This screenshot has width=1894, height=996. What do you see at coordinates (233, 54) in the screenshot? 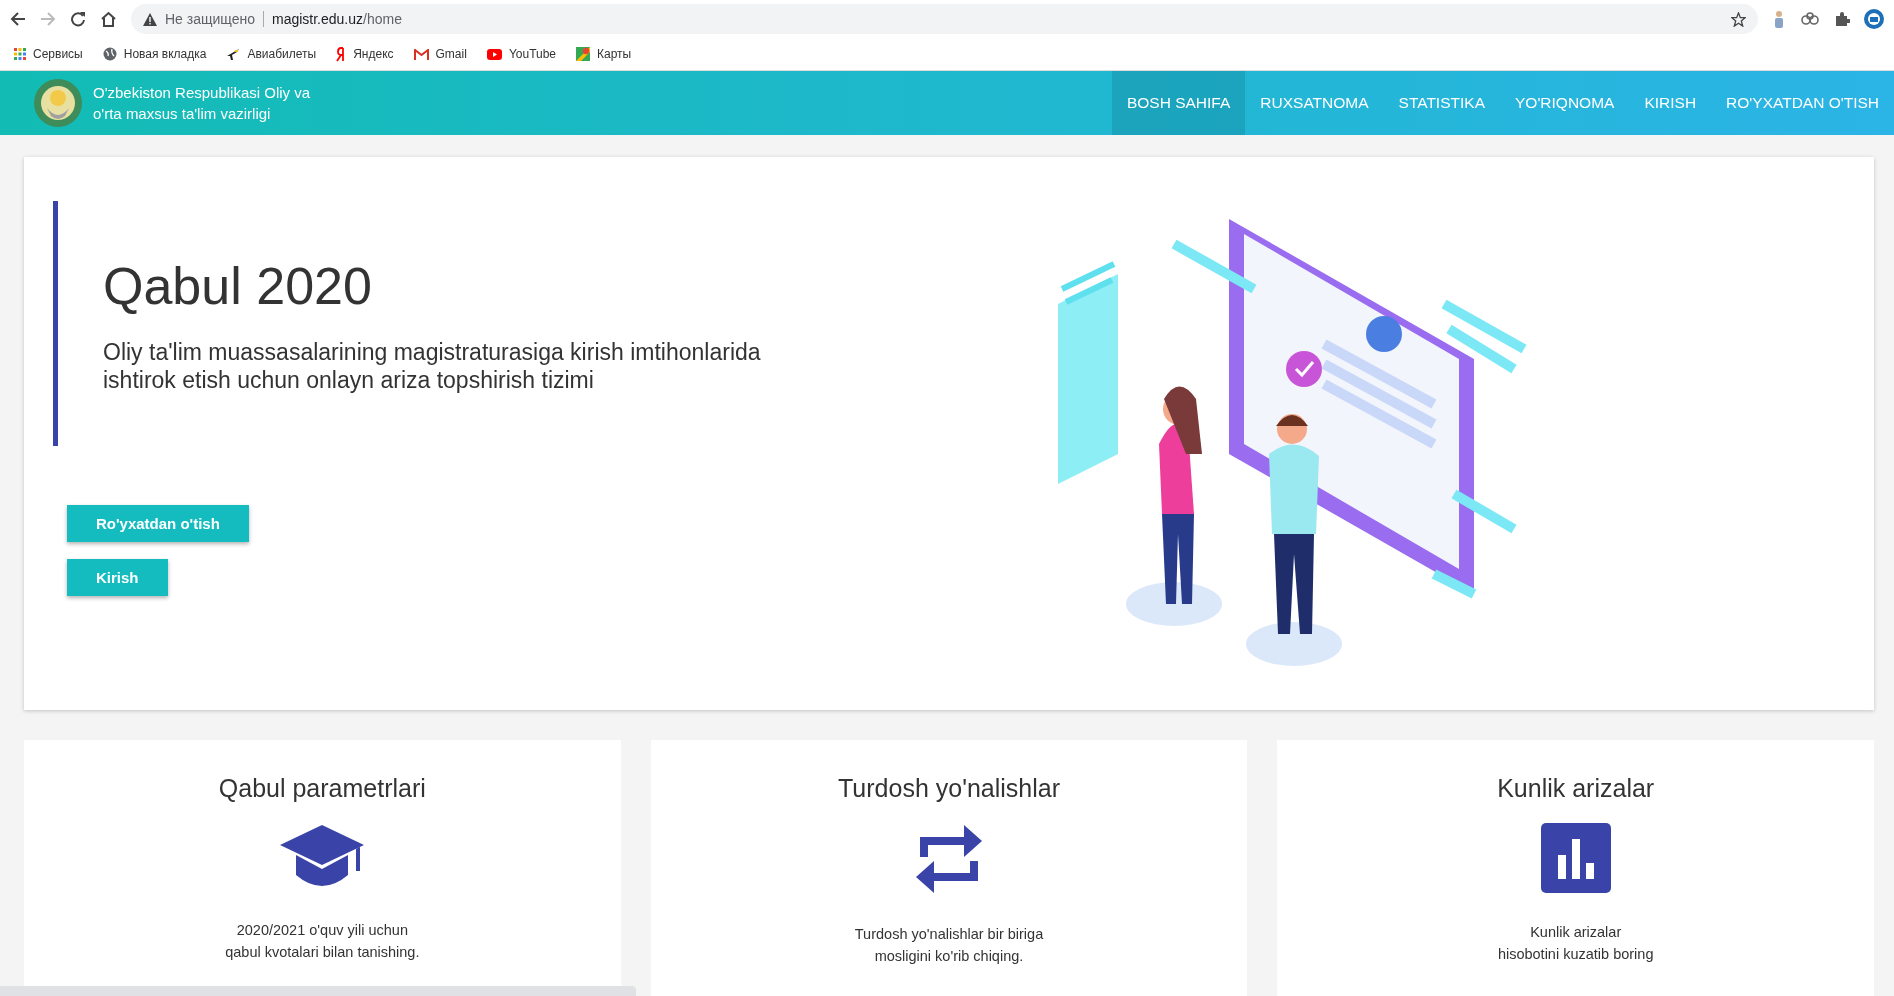
I see `airplane-icon` at bounding box center [233, 54].